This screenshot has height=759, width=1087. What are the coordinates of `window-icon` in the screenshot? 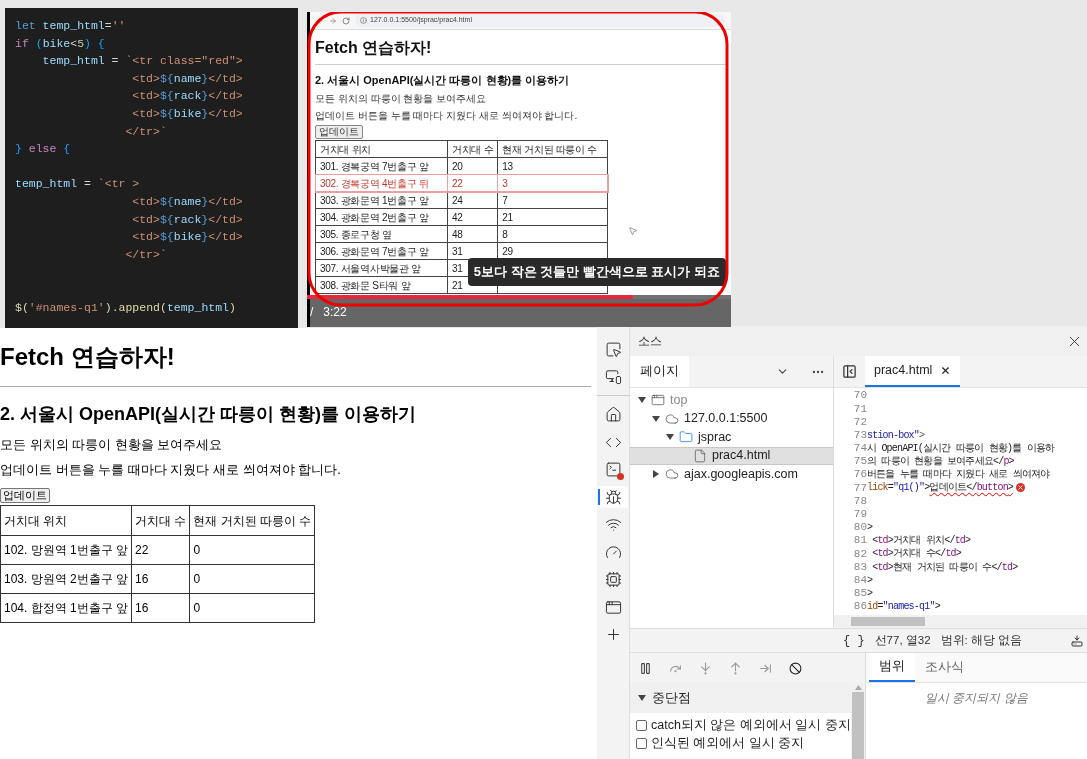 It's located at (613, 607).